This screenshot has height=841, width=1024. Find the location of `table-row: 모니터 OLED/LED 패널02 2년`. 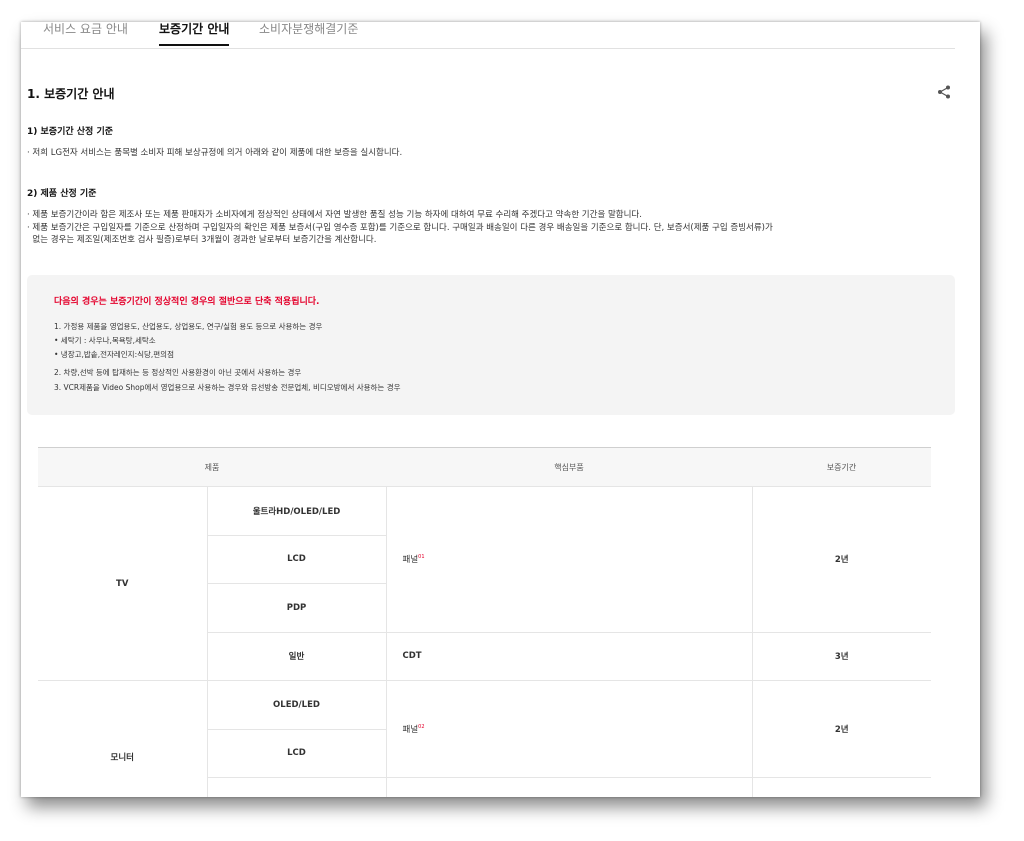

table-row: 모니터 OLED/LED 패널02 2년 is located at coordinates (484, 738).